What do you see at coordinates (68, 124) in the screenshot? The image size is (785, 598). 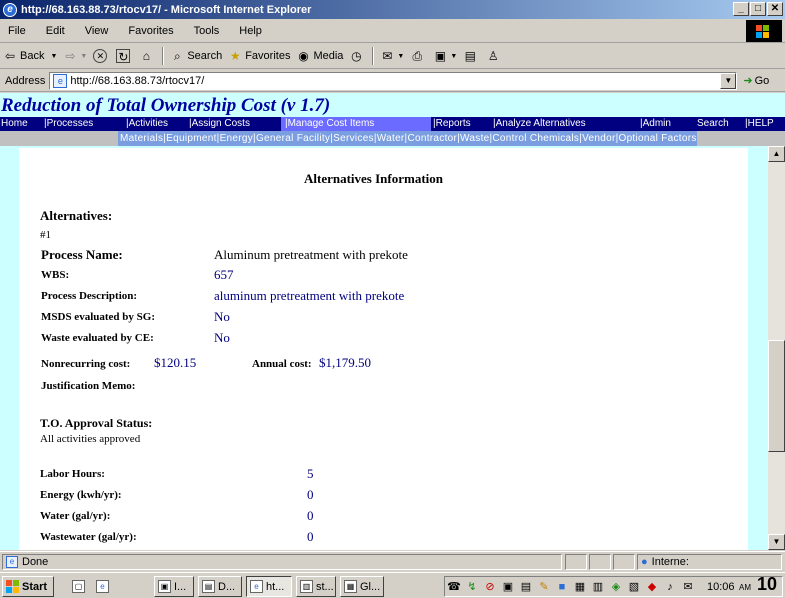 I see `nav-processes: |Processes` at bounding box center [68, 124].